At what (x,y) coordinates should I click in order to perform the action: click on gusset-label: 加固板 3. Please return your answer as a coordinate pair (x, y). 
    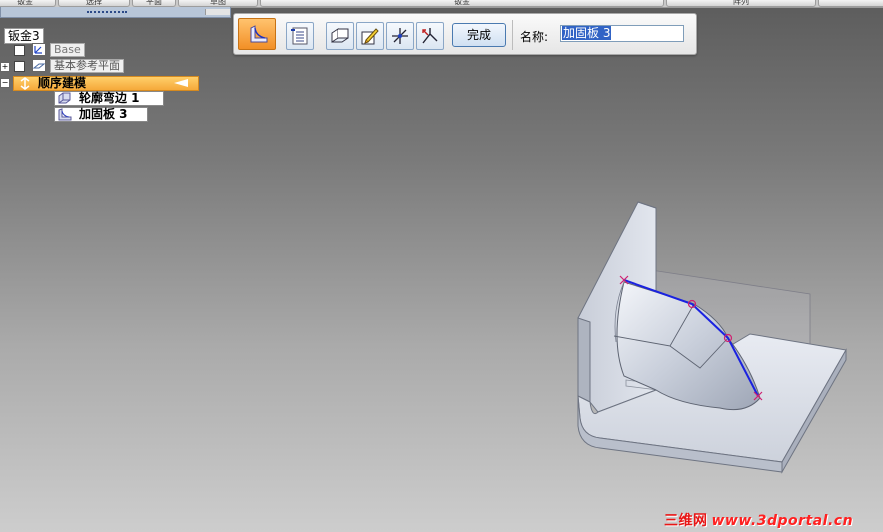
    Looking at the image, I should click on (103, 114).